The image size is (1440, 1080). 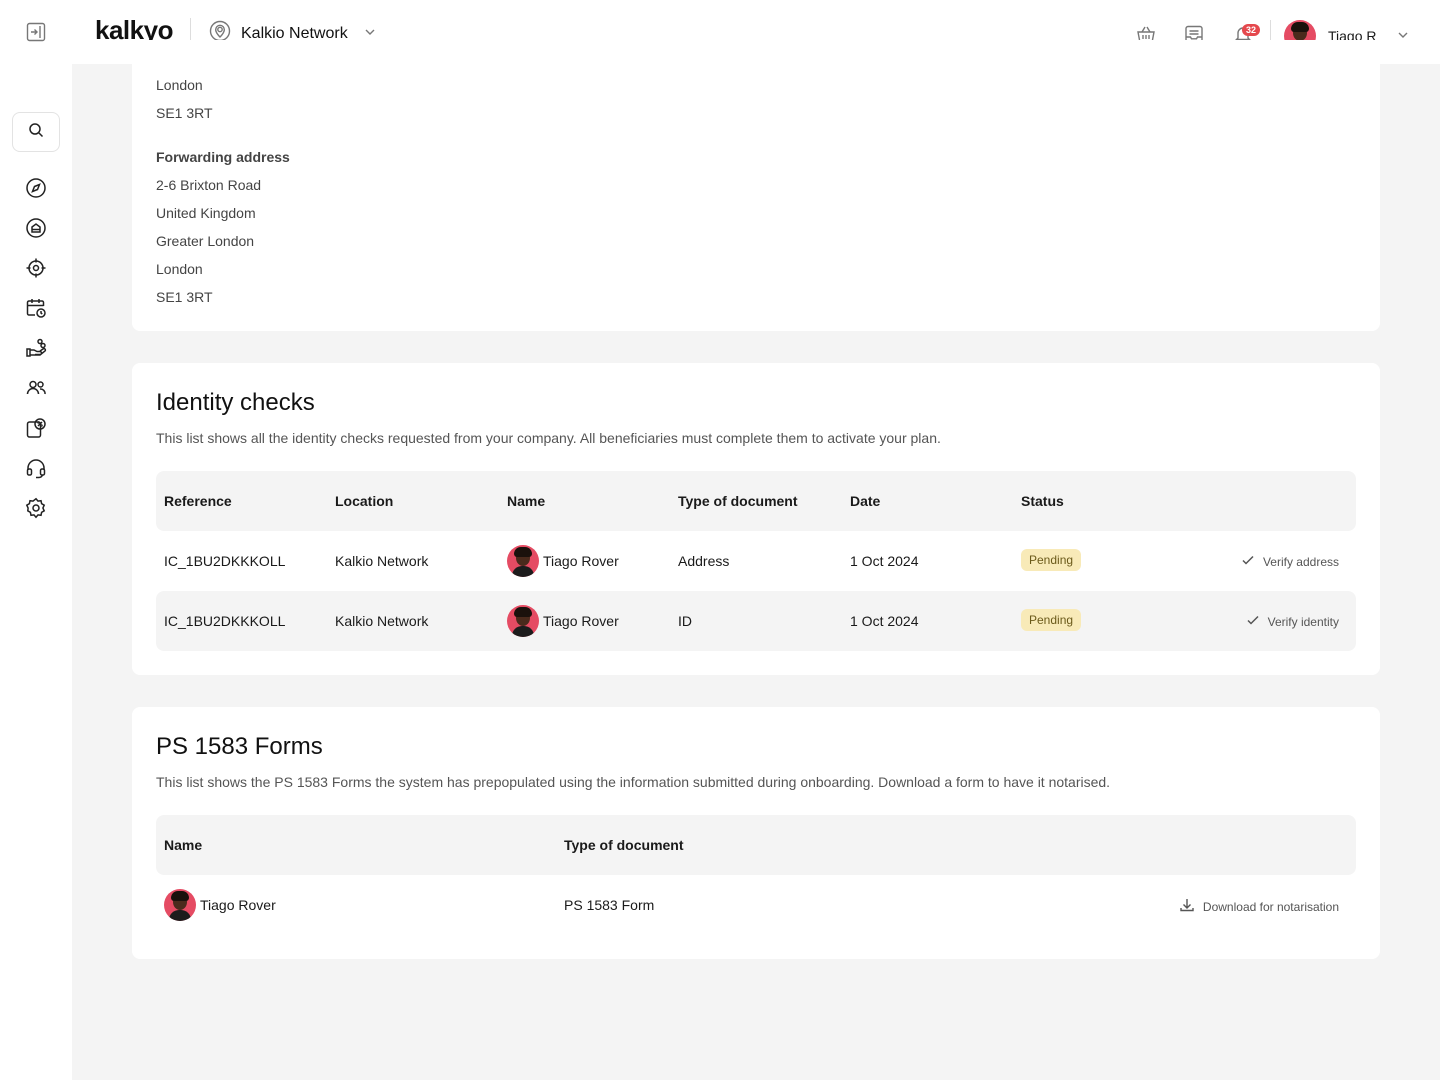 I want to click on column-header: Location, so click(x=364, y=501).